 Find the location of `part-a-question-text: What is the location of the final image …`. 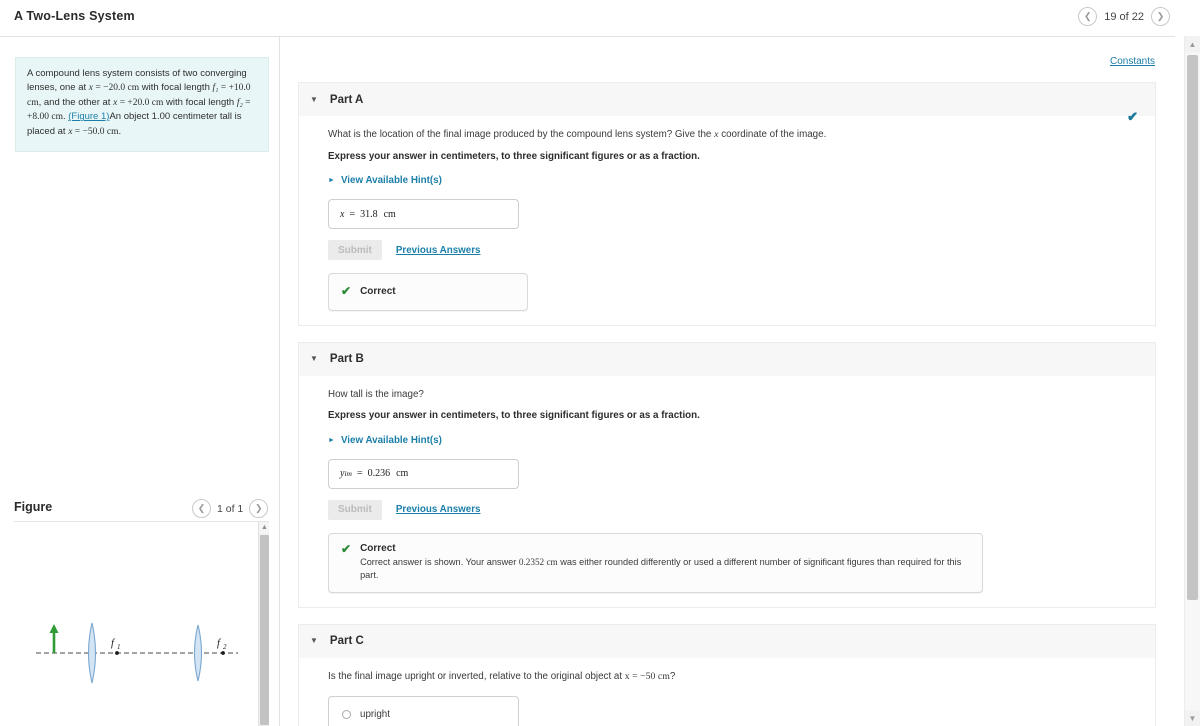

part-a-question-text: What is the location of the final image … is located at coordinates (521, 134).